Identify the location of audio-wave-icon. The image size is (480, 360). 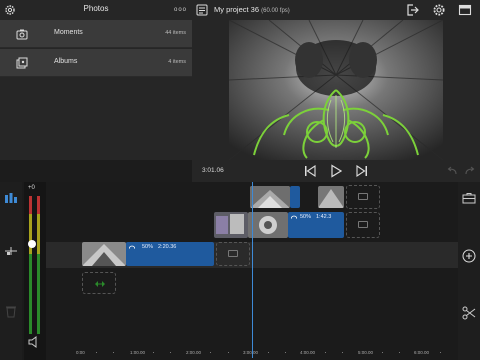
(100, 284).